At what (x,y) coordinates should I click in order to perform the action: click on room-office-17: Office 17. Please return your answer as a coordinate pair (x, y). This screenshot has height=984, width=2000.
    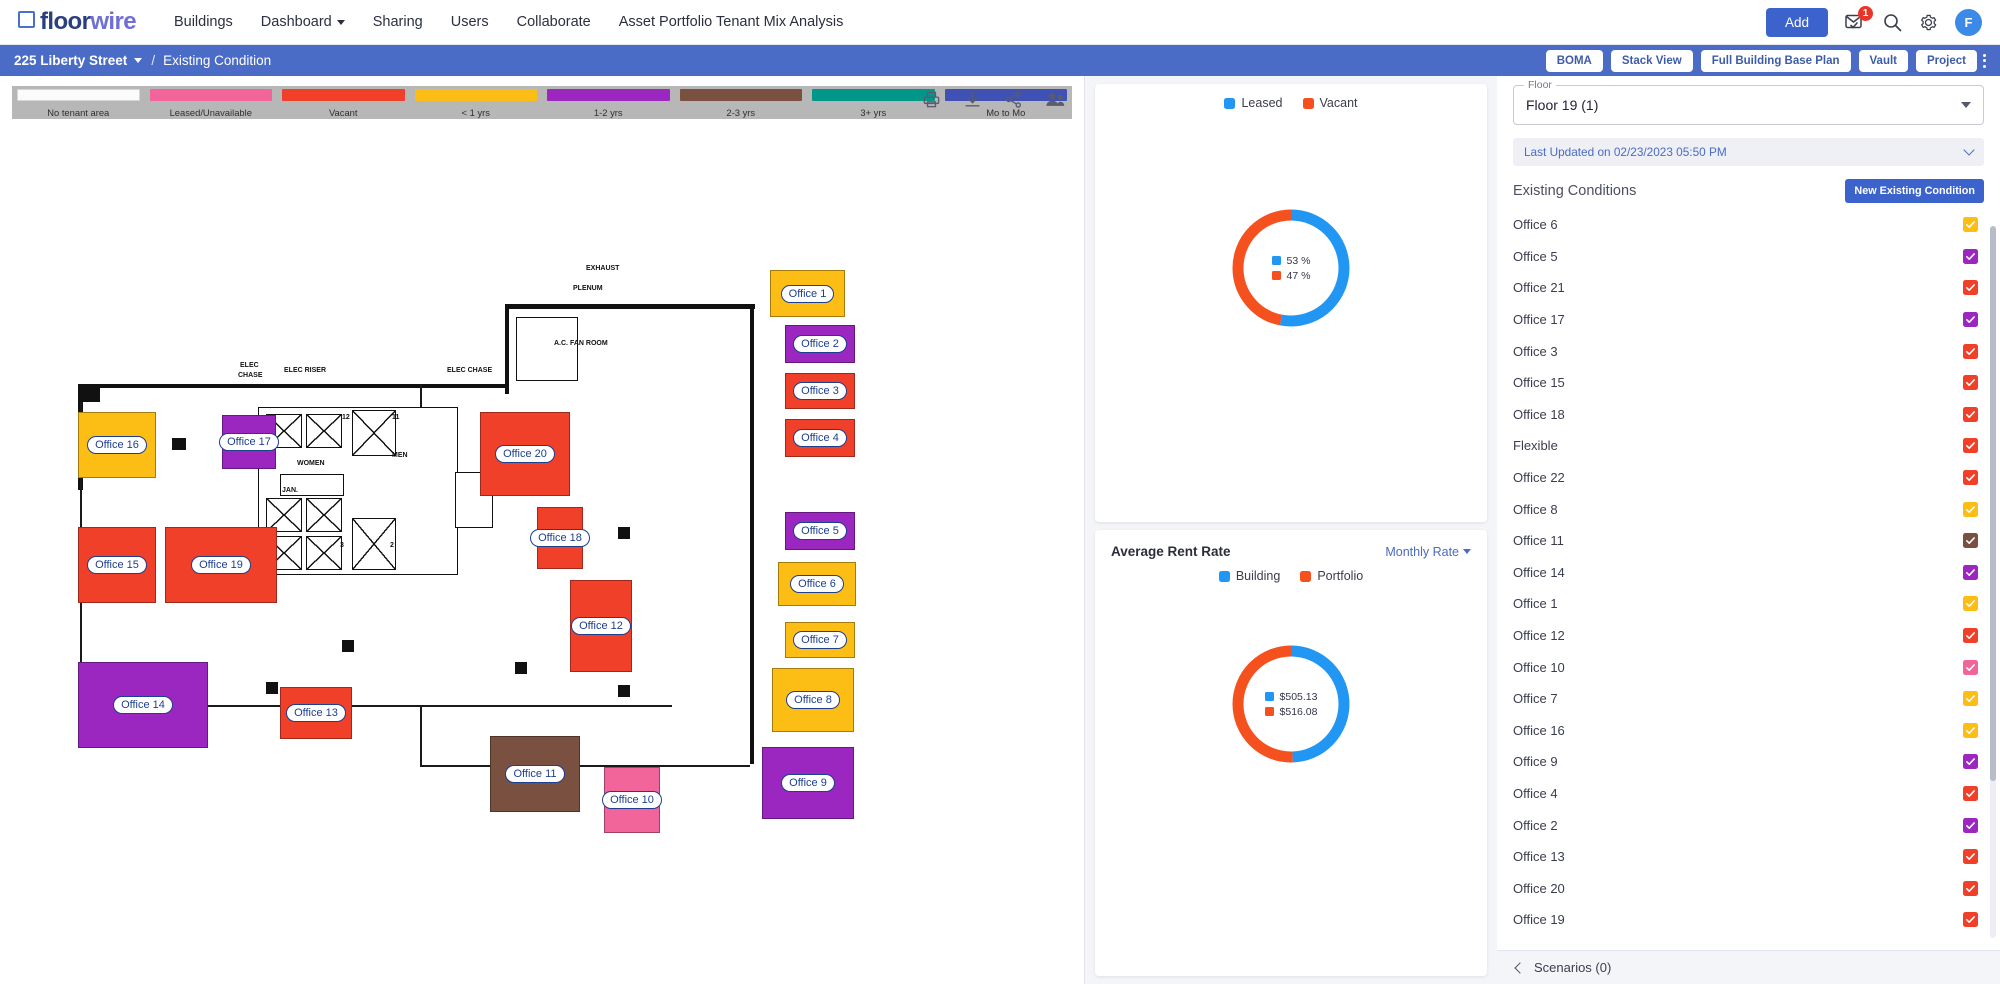
    Looking at the image, I should click on (249, 442).